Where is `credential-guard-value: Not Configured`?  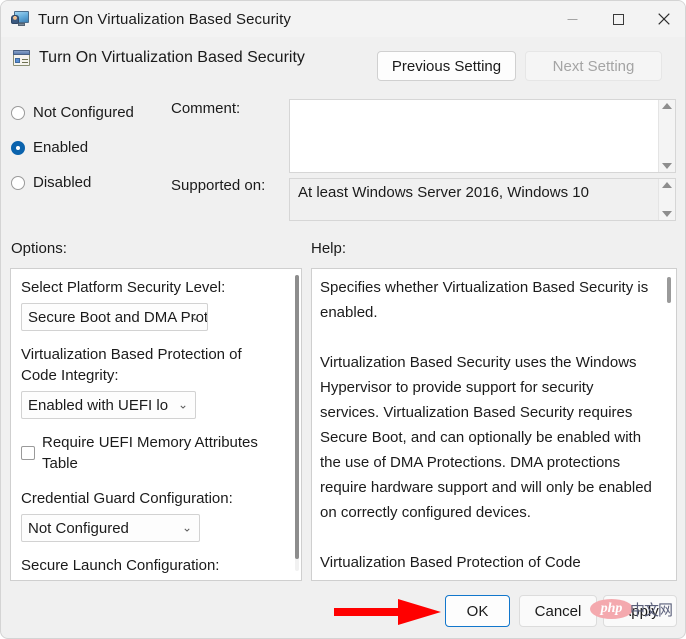
credential-guard-value: Not Configured is located at coordinates (78, 528).